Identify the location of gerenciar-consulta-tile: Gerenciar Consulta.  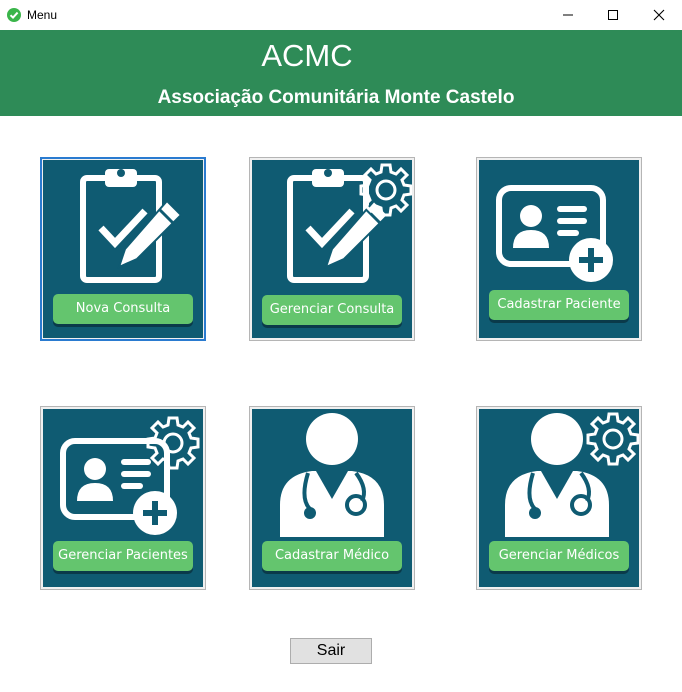
(332, 249).